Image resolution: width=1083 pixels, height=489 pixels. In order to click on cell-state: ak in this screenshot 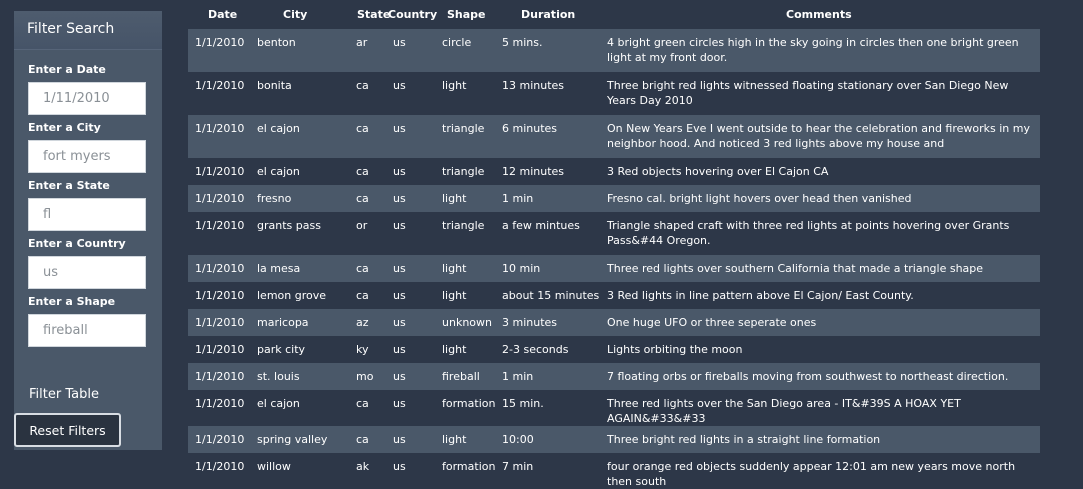, I will do `click(367, 471)`.